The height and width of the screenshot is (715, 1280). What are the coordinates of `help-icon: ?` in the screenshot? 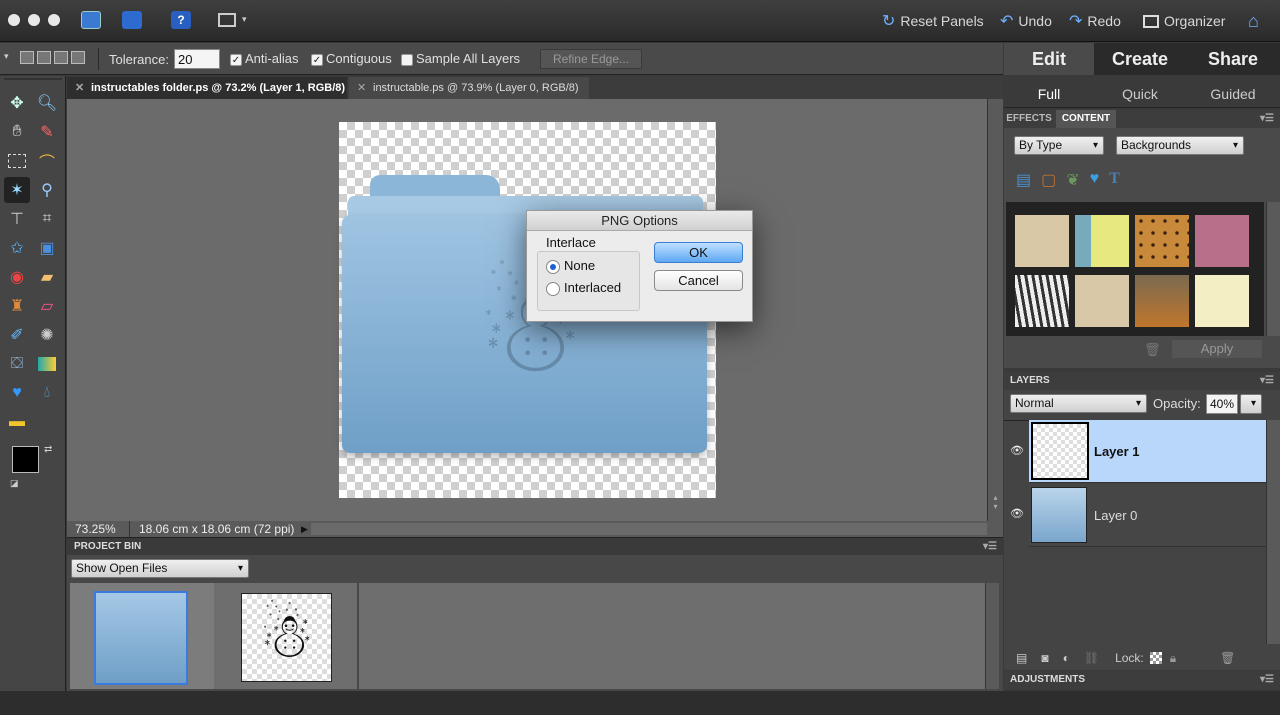 It's located at (181, 20).